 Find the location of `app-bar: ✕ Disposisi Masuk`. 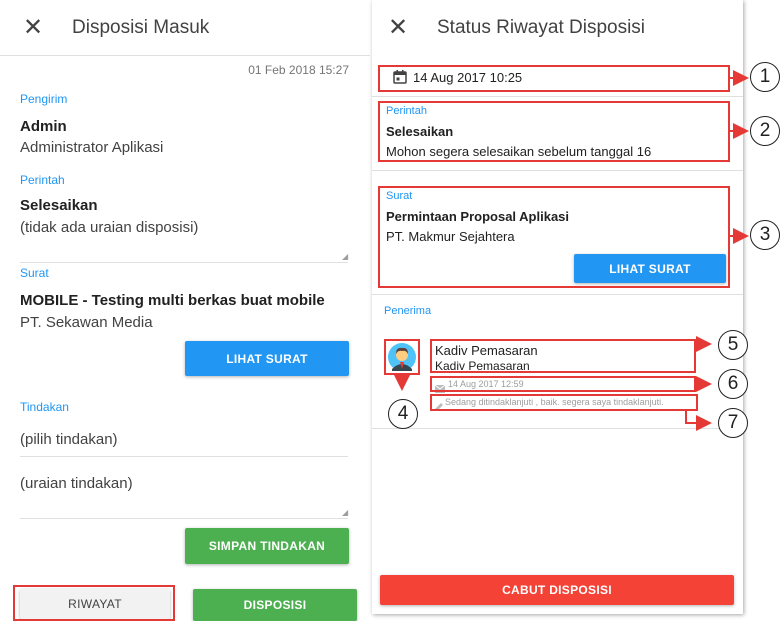

app-bar: ✕ Disposisi Masuk is located at coordinates (185, 28).